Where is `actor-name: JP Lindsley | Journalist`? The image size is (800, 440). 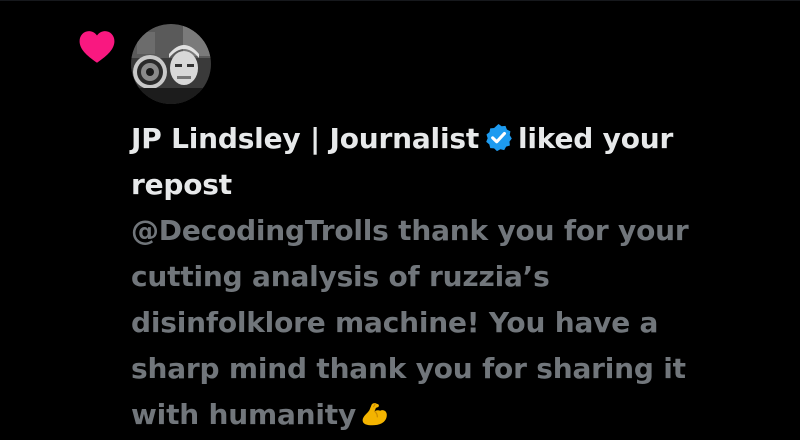 actor-name: JP Lindsley | Journalist is located at coordinates (305, 138).